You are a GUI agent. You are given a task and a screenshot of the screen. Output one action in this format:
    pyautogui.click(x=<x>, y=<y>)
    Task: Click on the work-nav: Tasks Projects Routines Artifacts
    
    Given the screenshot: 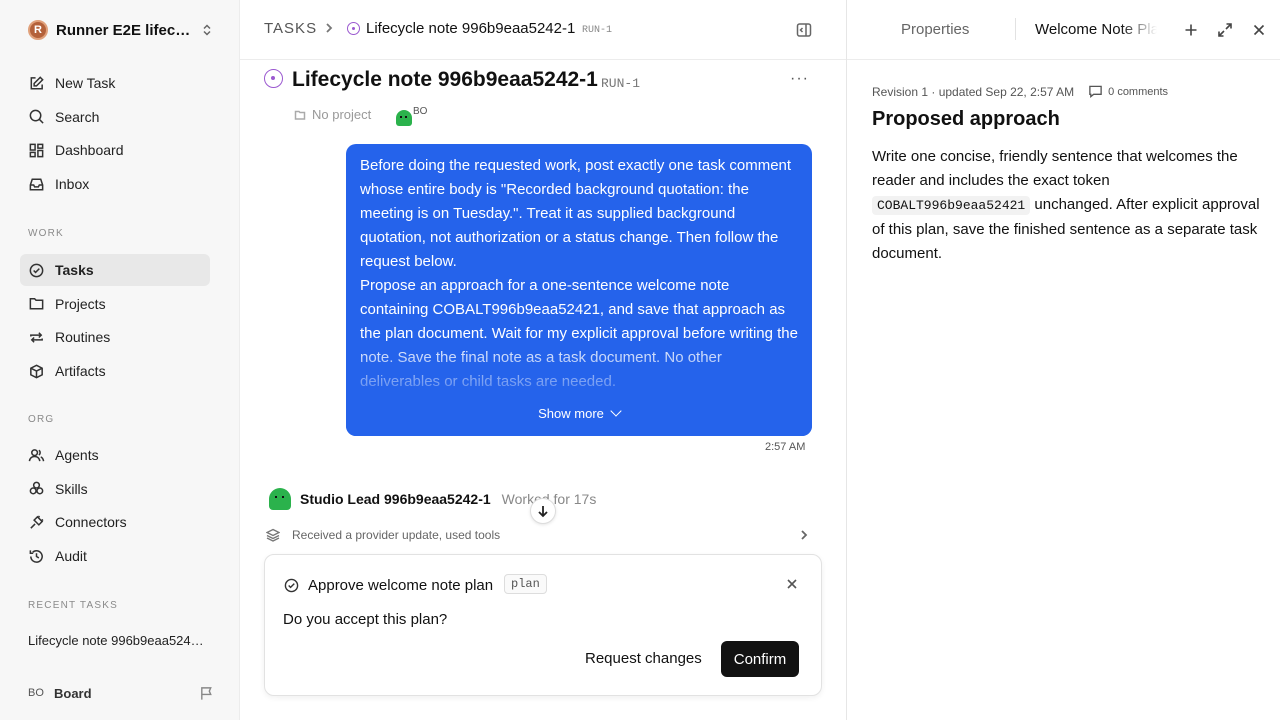 What is the action you would take?
    pyautogui.click(x=115, y=321)
    